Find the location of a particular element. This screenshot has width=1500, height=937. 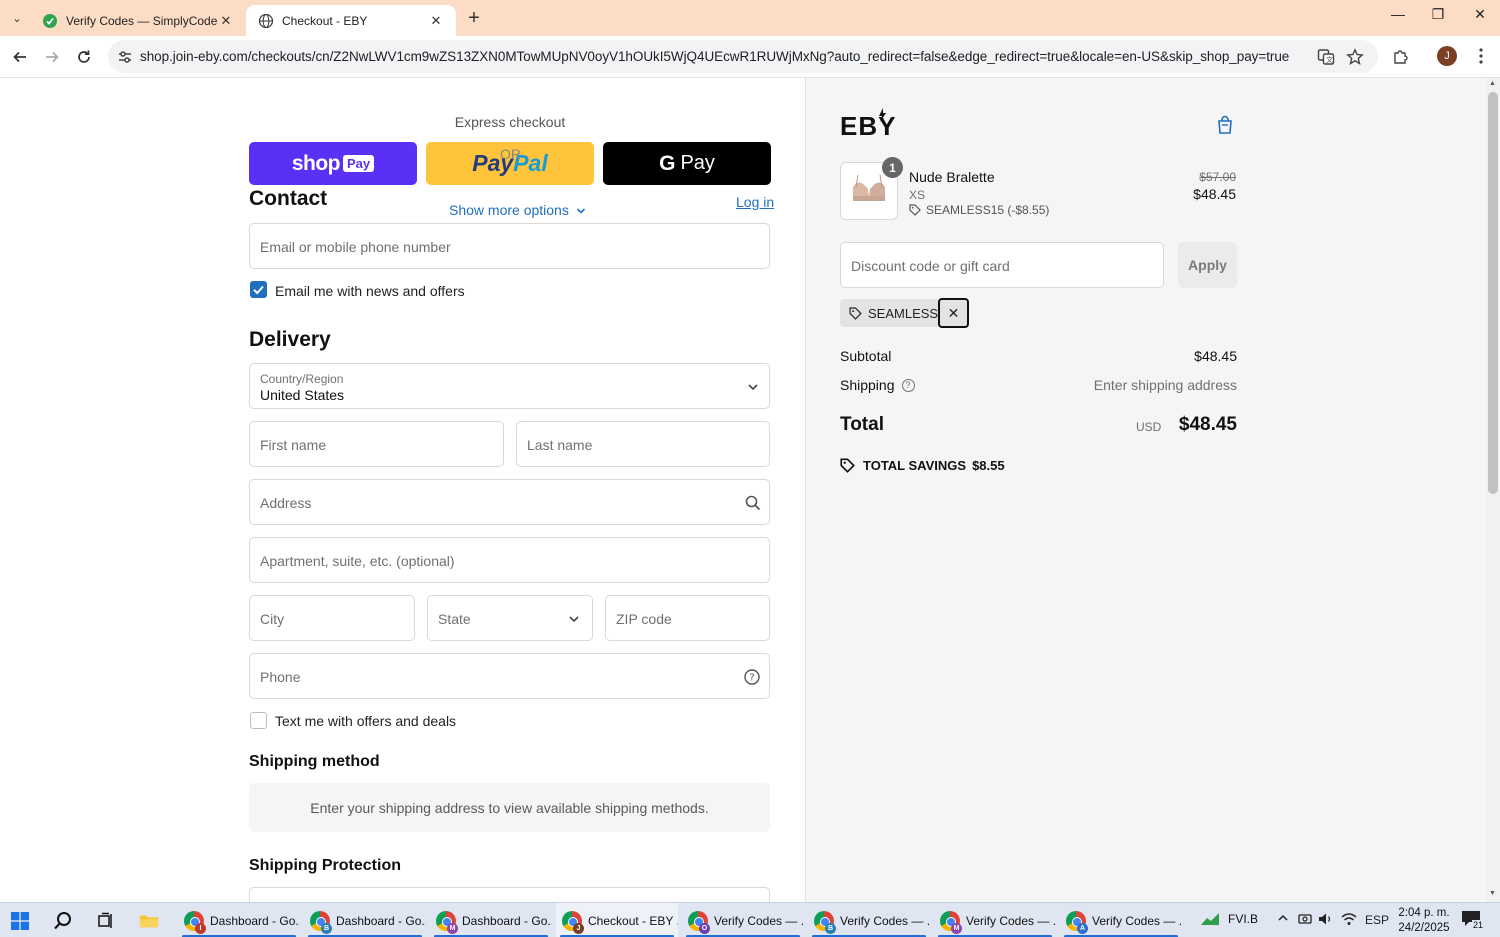

back-arrow-icon is located at coordinates (20, 57).